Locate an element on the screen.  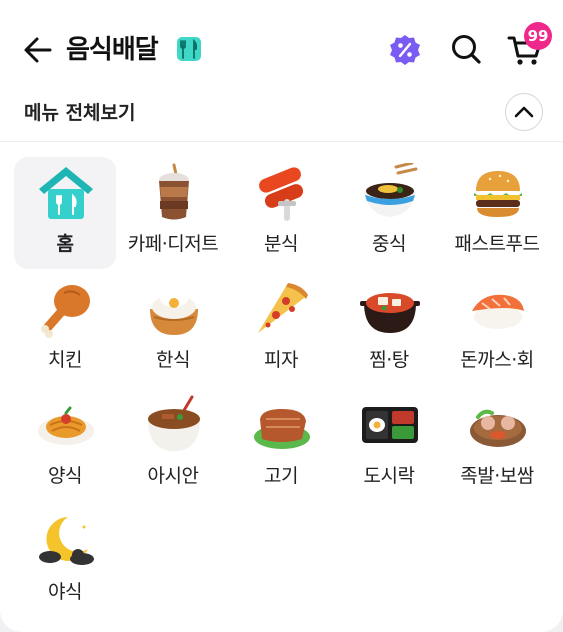
menu-label: 카페·디저트 is located at coordinates (173, 244).